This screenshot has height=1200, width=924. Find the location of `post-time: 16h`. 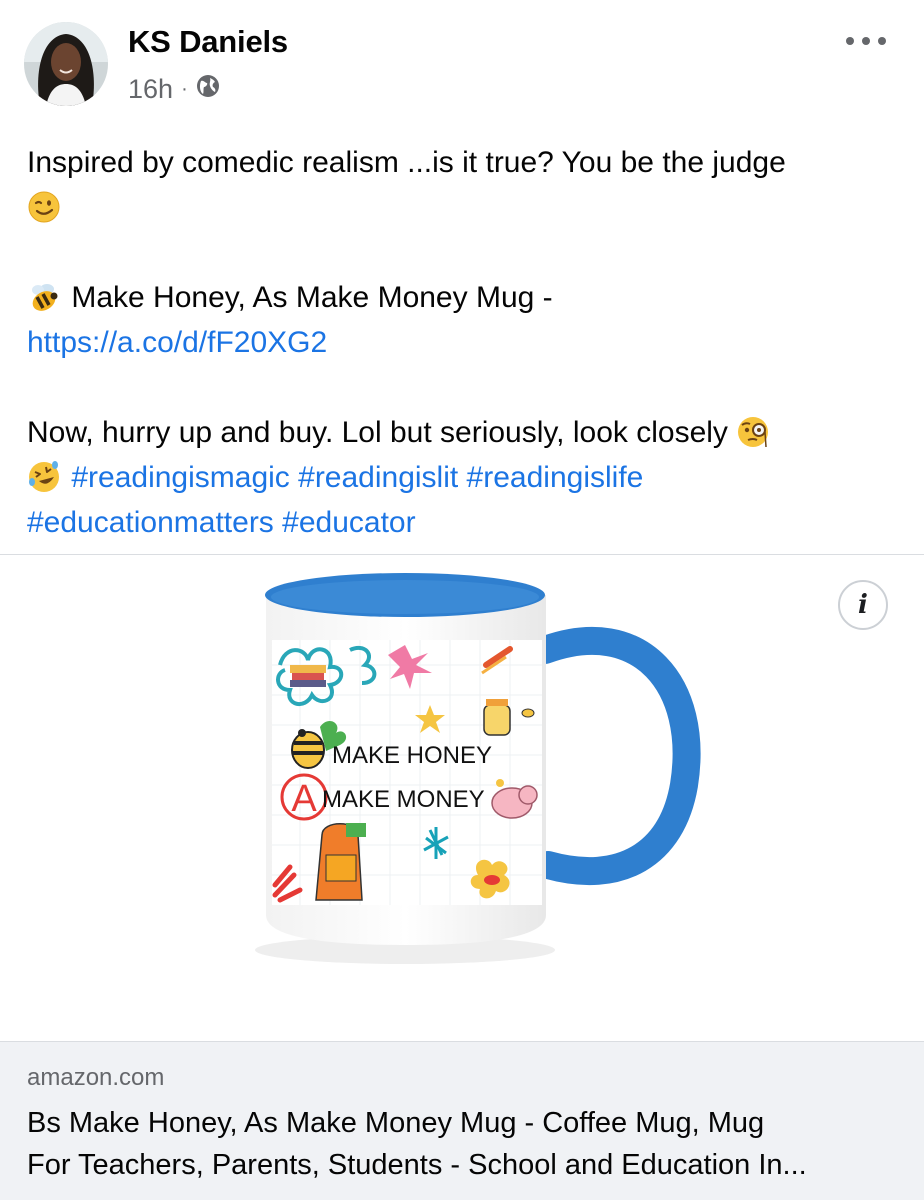

post-time: 16h is located at coordinates (150, 89).